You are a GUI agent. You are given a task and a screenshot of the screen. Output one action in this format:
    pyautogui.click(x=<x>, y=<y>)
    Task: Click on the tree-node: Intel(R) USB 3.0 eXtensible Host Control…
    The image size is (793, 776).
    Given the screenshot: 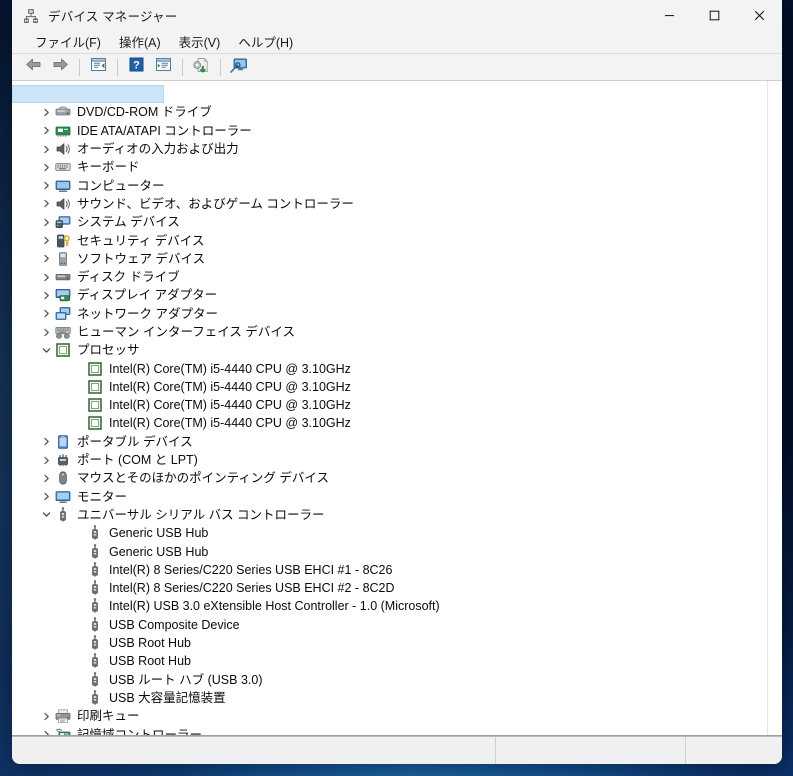 What is the action you would take?
    pyautogui.click(x=389, y=606)
    